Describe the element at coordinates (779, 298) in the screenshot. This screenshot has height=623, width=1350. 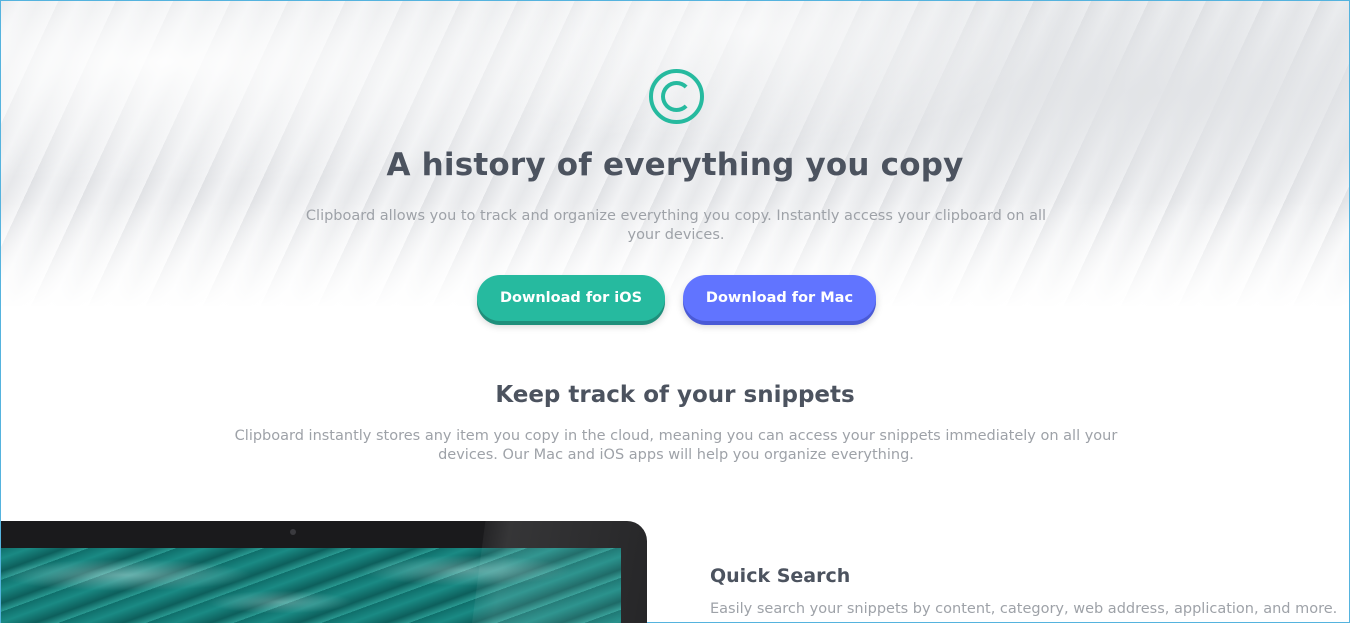
I see `download-mac-button: Download for Mac` at that location.